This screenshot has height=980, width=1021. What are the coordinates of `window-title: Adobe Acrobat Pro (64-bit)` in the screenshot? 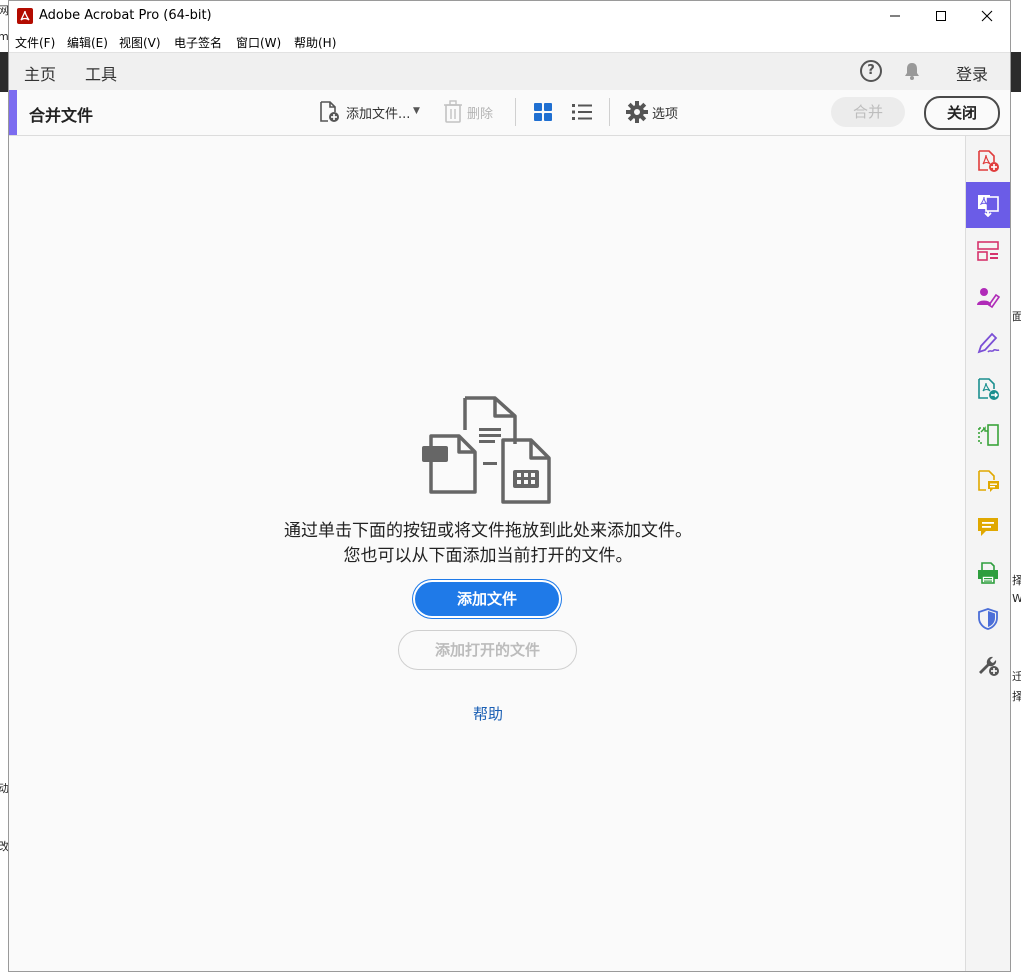 It's located at (125, 15).